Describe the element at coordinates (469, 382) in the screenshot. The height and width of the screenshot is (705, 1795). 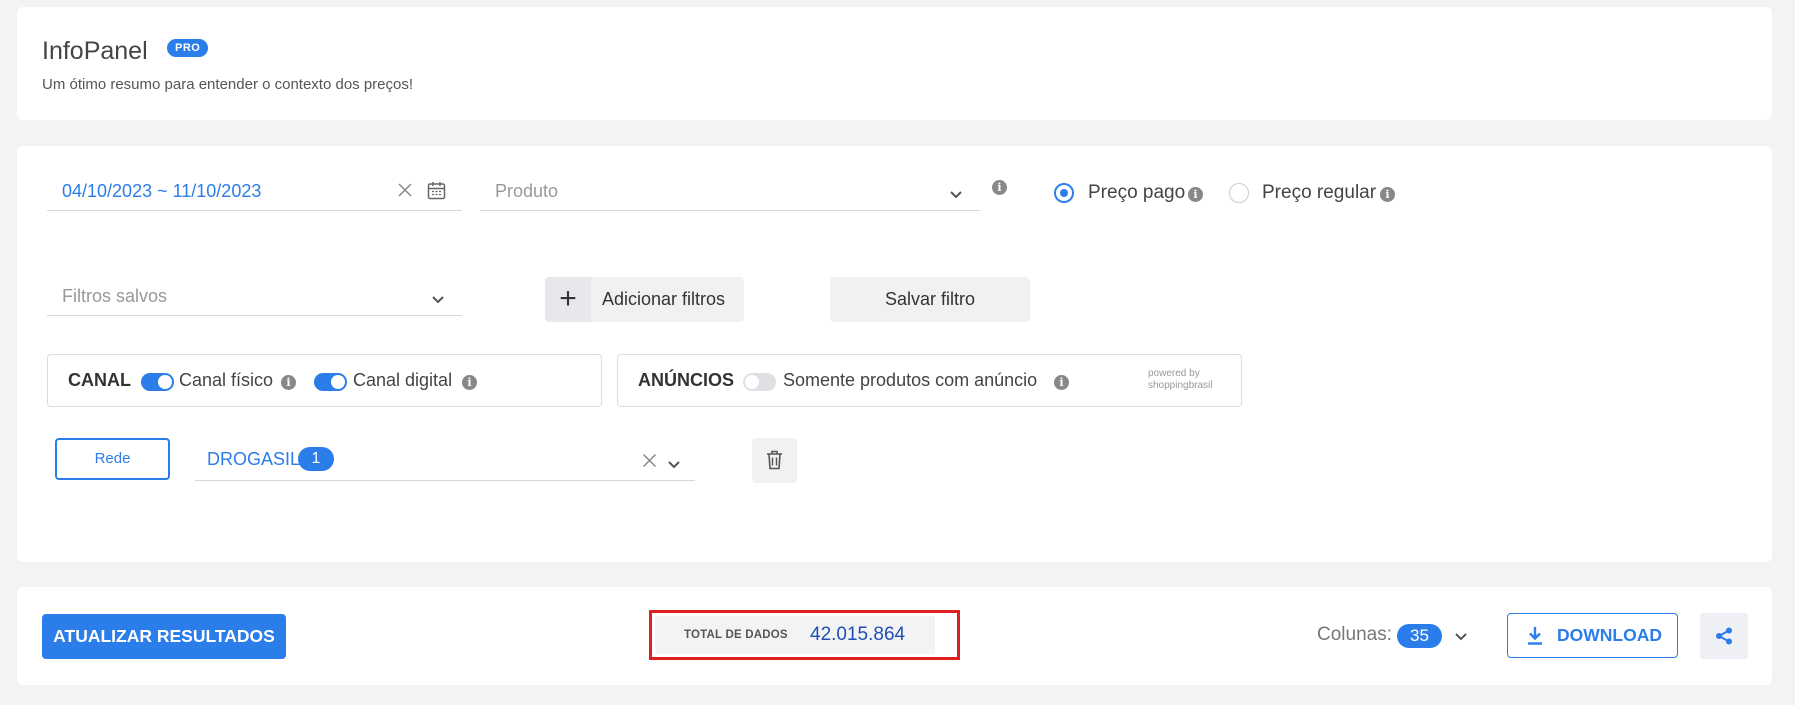
I see `canal-digital-info-icon: i` at that location.